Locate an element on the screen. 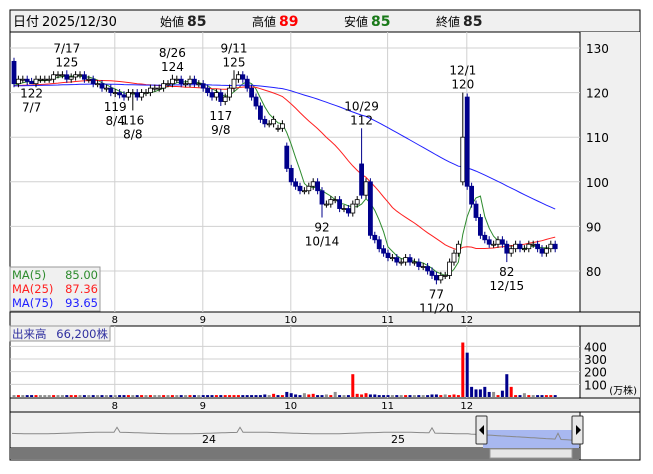  low-label: 安値 is located at coordinates (356, 21).